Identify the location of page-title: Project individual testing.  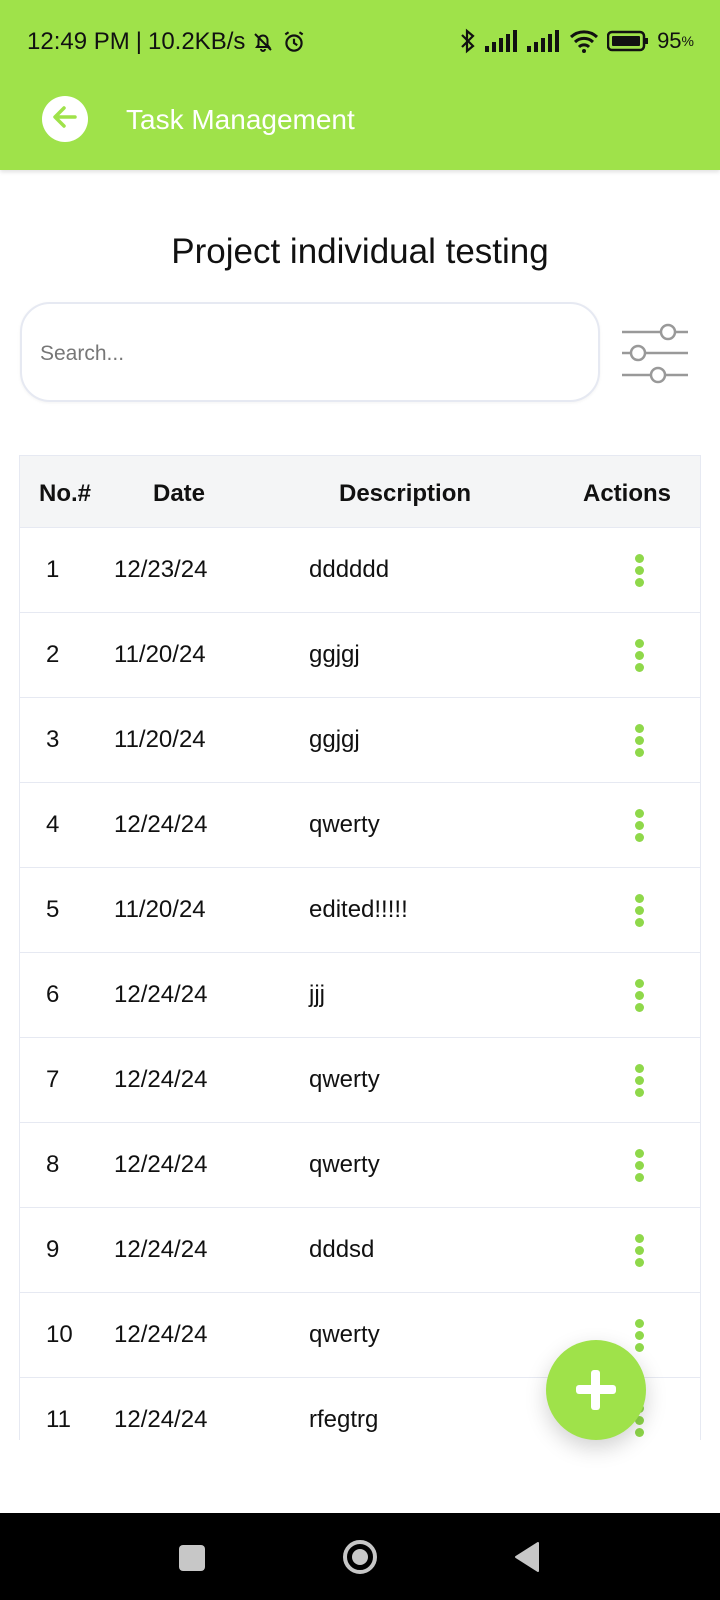
(360, 251).